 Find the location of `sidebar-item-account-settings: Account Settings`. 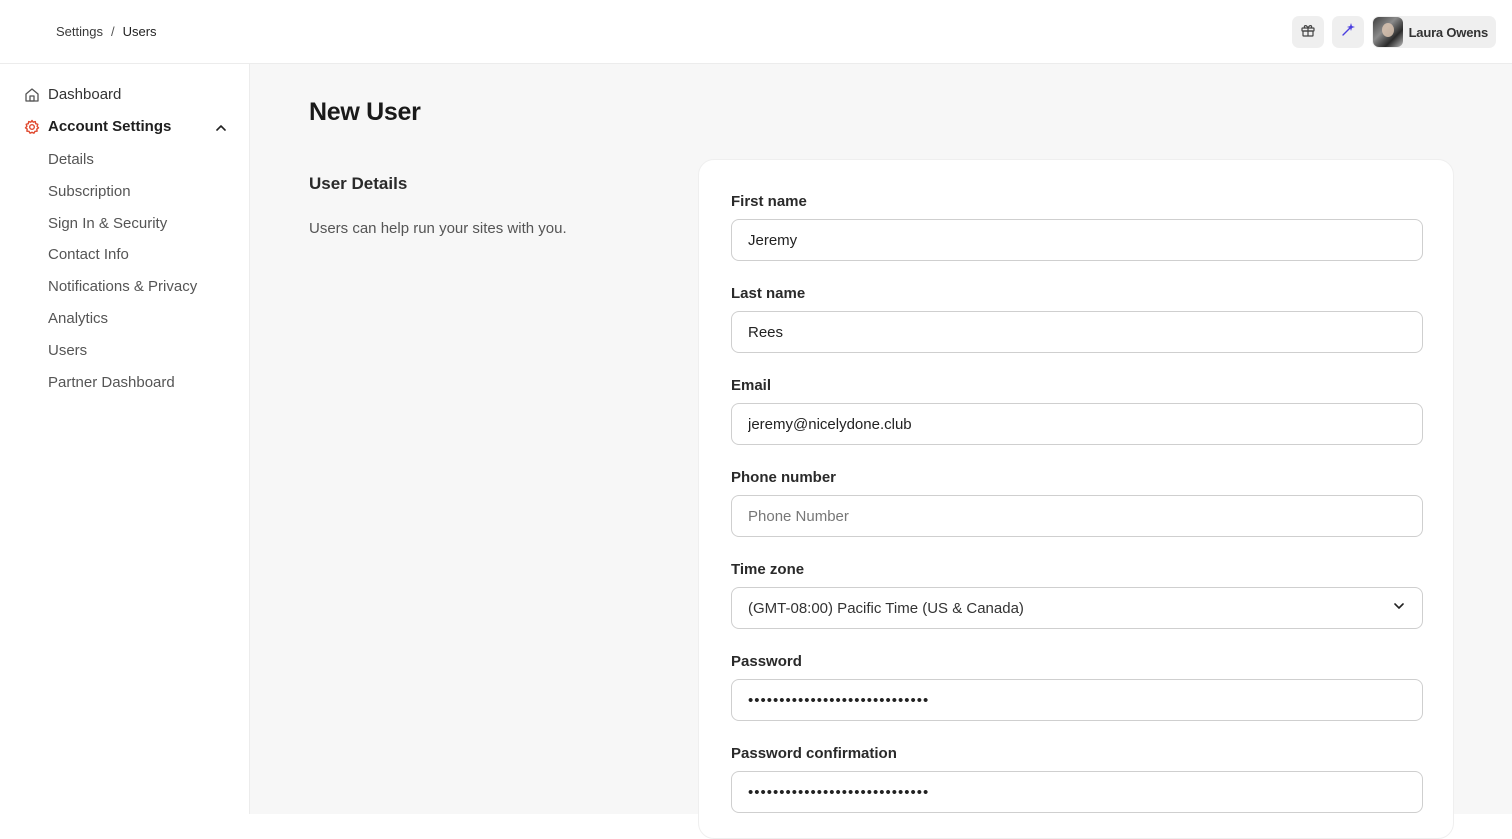

sidebar-item-account-settings: Account Settings is located at coordinates (97, 126).